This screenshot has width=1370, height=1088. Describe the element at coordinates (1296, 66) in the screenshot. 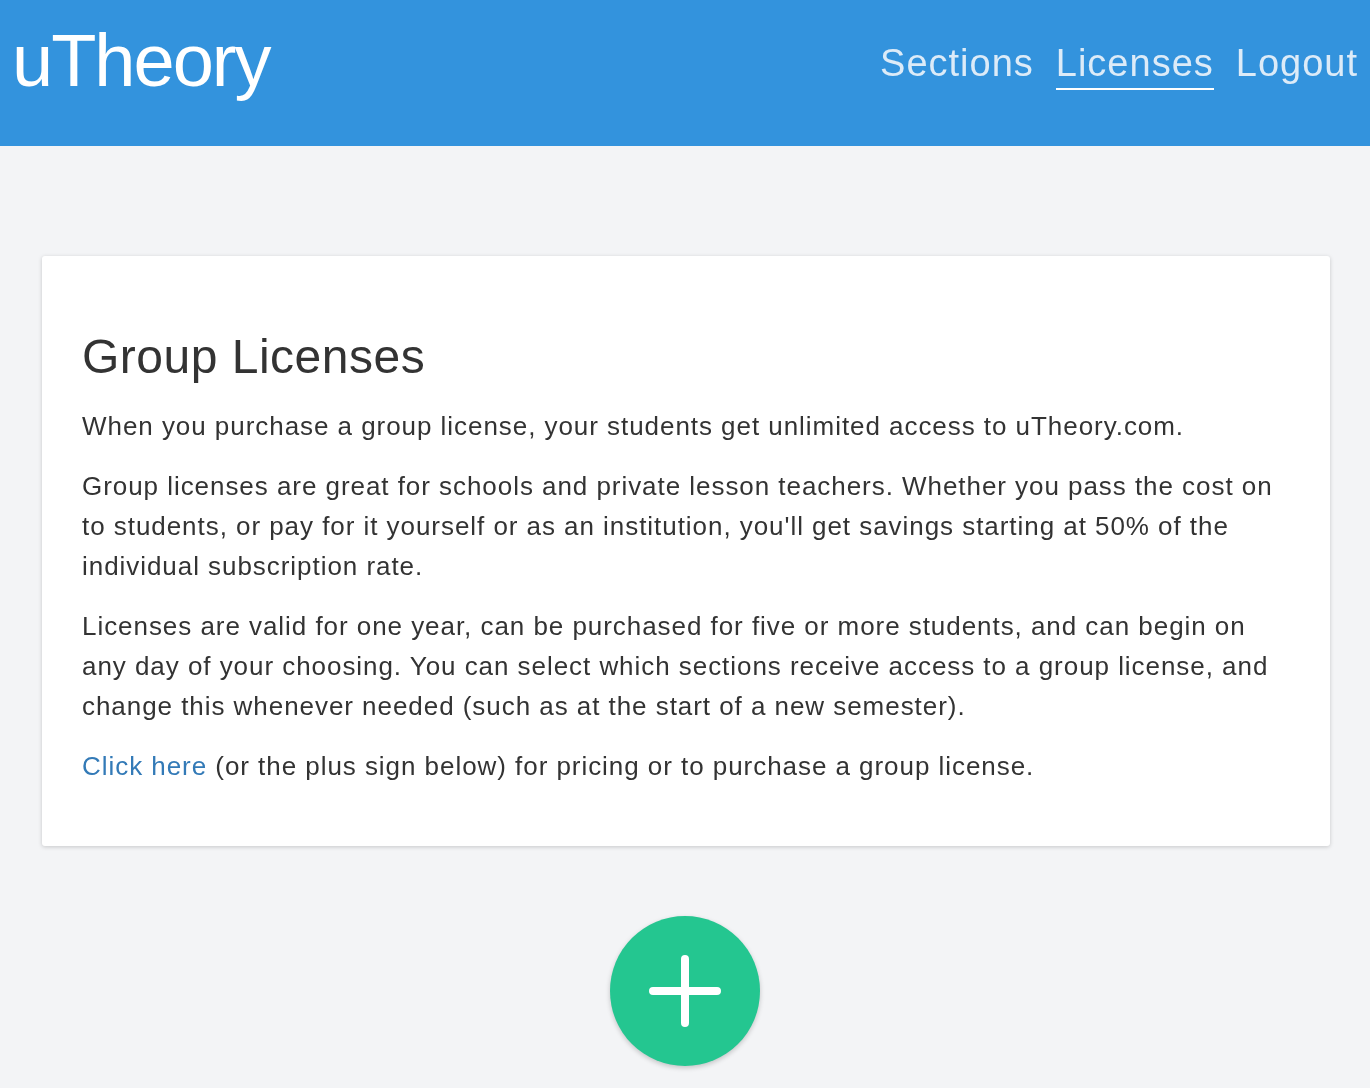

I see `nav-link: Logout` at that location.